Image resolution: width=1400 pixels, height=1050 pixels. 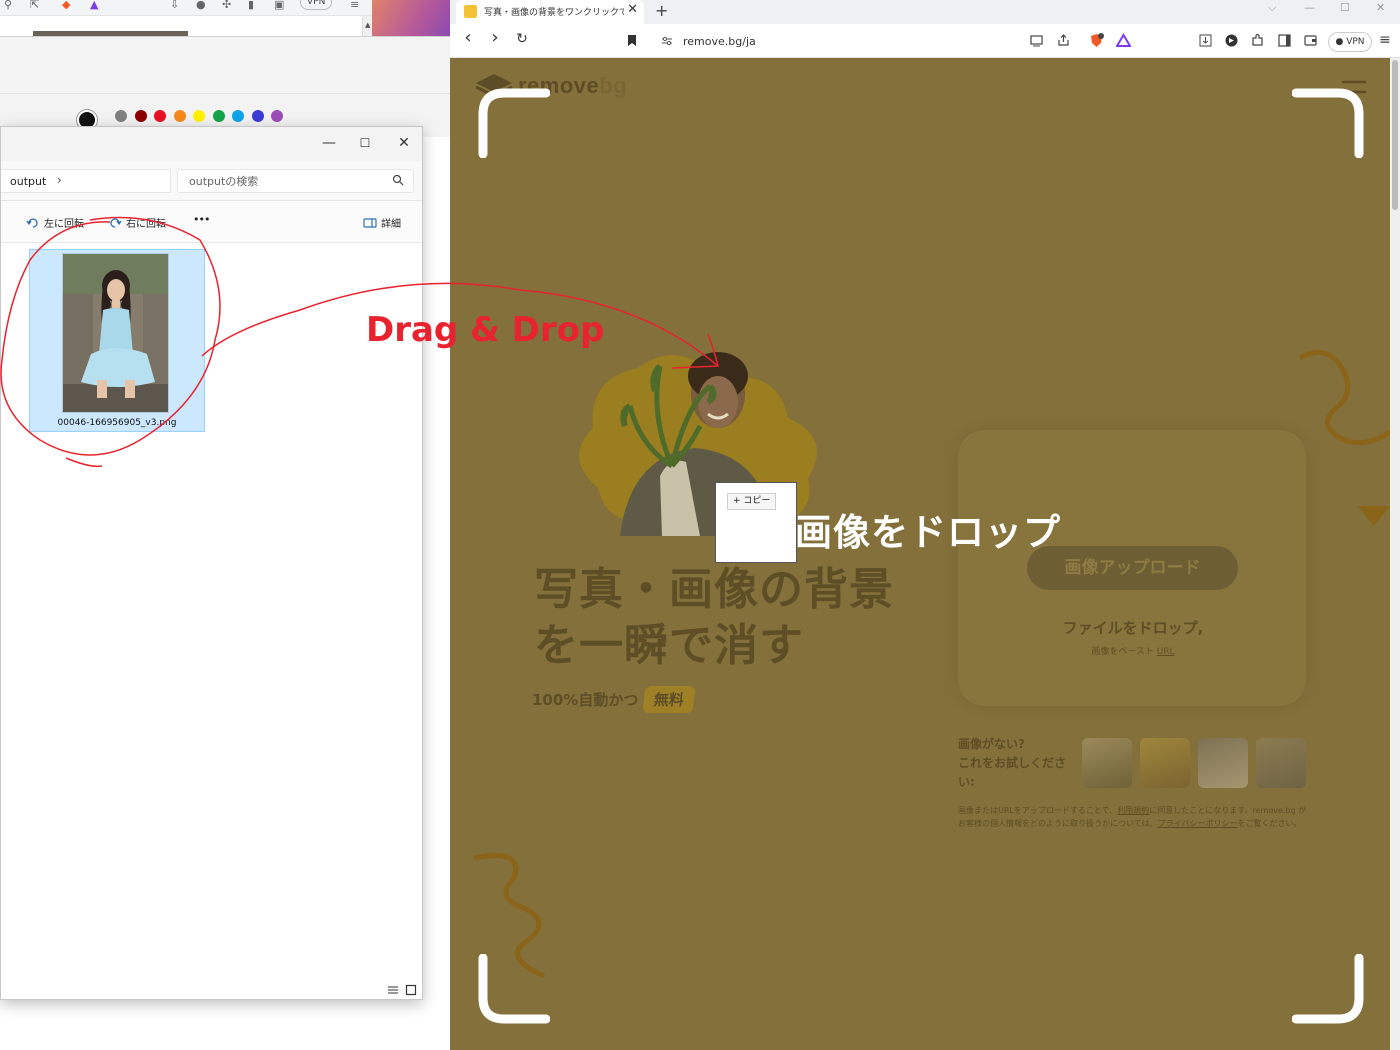 I want to click on paste-text: 画像をペースト, so click(x=1122, y=652).